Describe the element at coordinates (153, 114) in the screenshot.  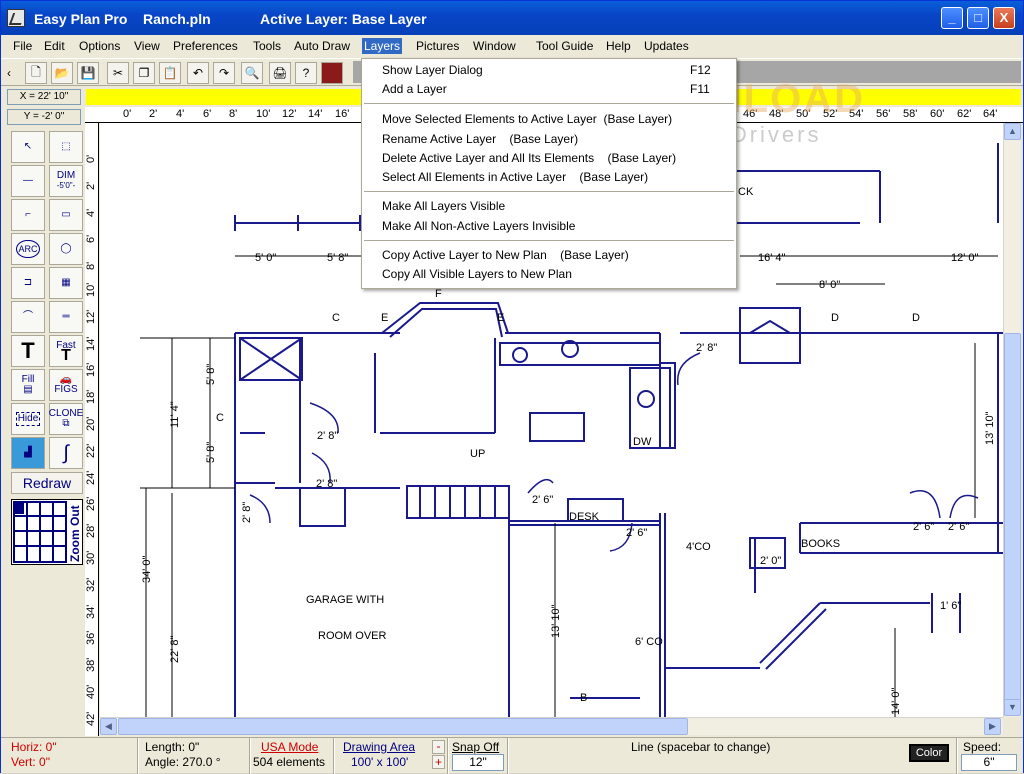
I see `ruler-h-label: 2'` at that location.